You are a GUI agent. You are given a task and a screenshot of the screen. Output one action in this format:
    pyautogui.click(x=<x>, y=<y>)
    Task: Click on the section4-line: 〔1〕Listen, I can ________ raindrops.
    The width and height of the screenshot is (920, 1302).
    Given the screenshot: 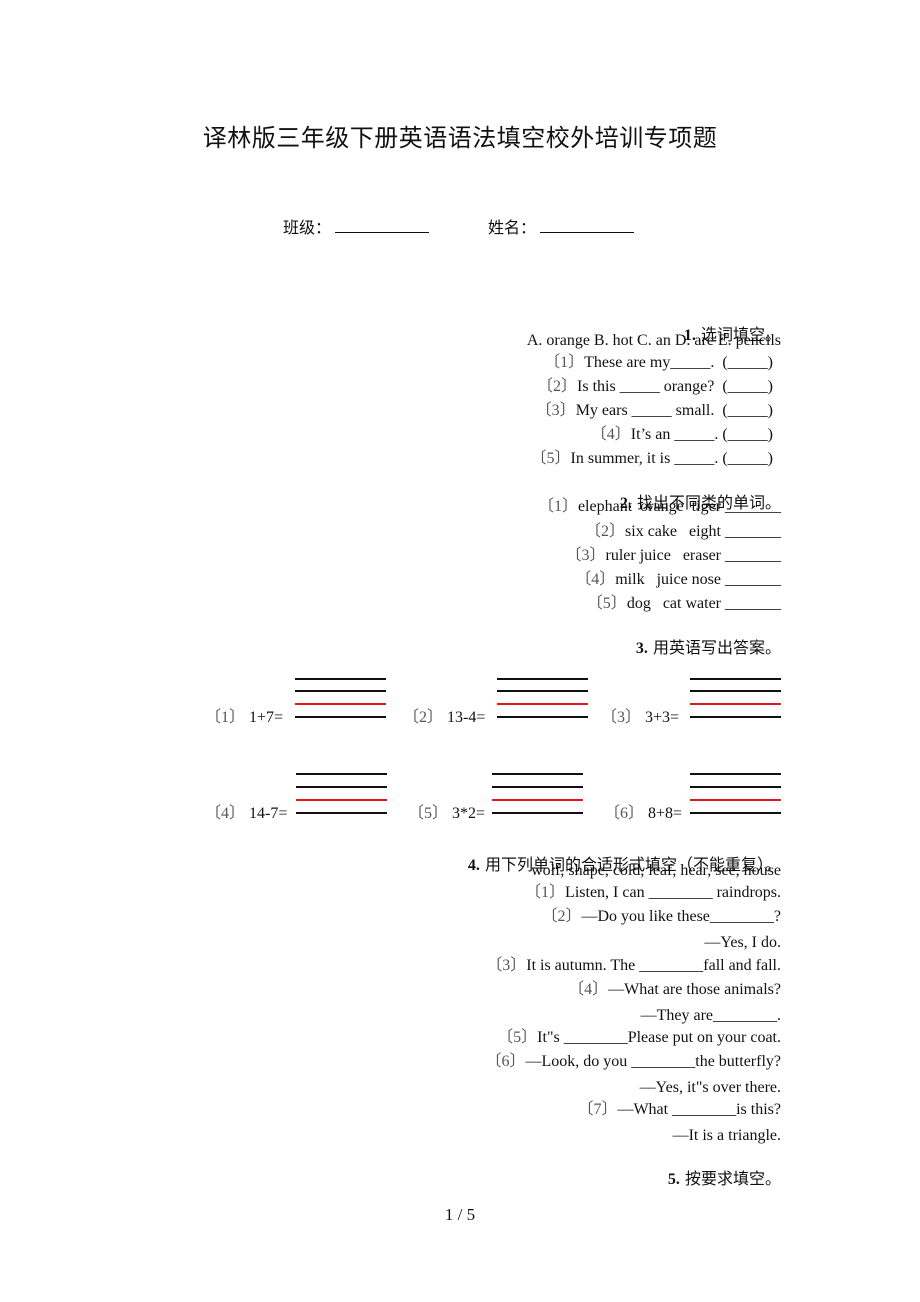 What is the action you would take?
    pyautogui.click(x=653, y=893)
    